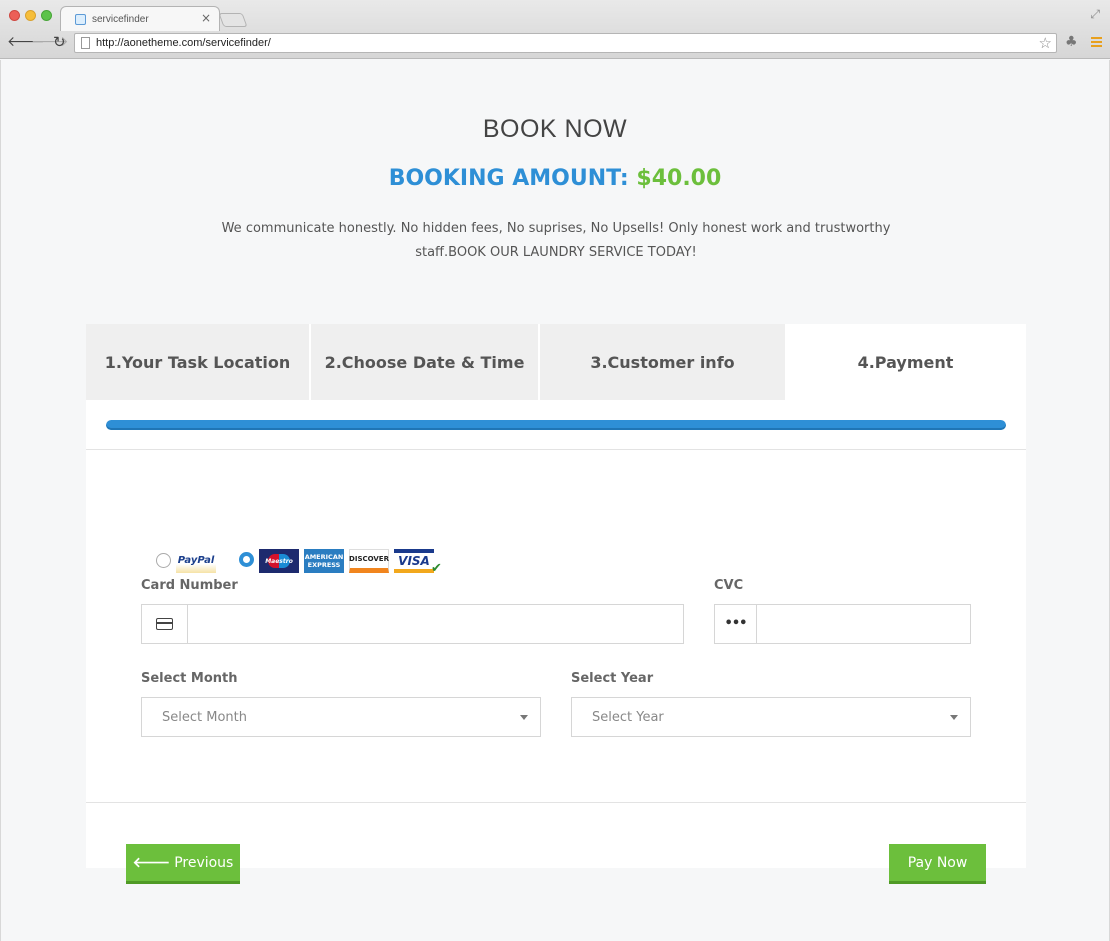 The width and height of the screenshot is (1110, 941). What do you see at coordinates (85, 43) in the screenshot?
I see `page-icon` at bounding box center [85, 43].